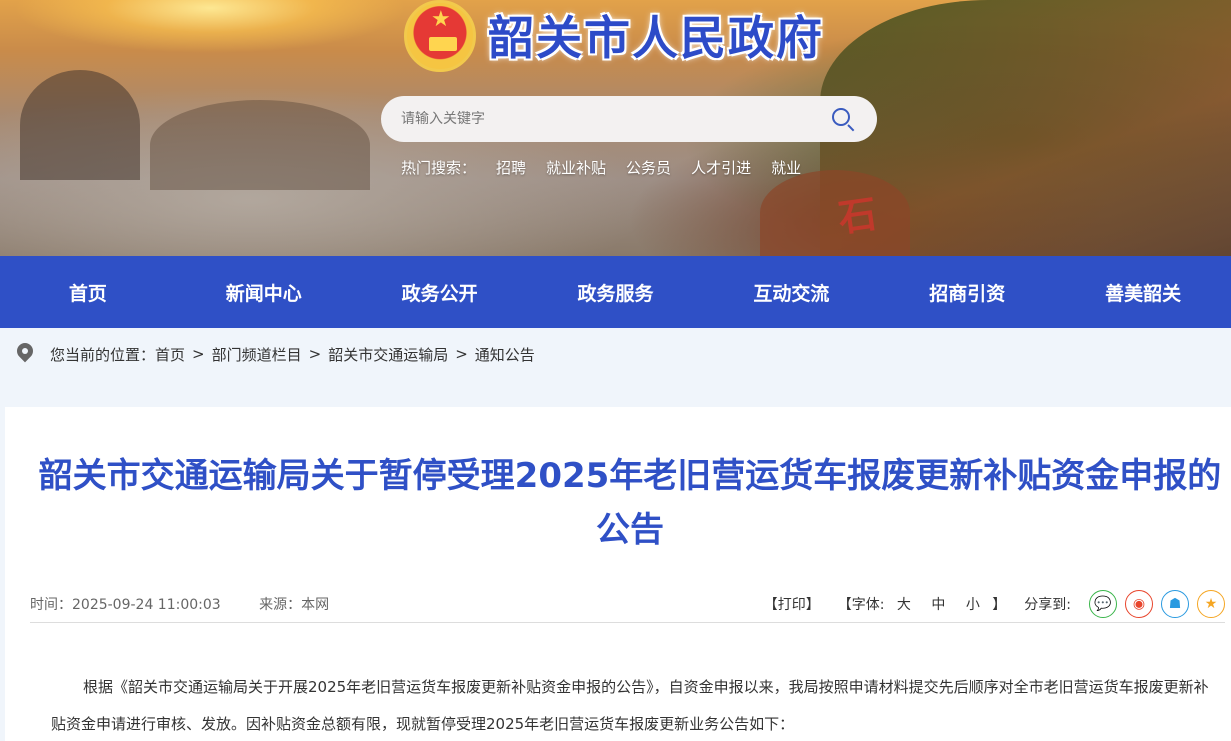  I want to click on print-button: 【打印】, so click(792, 604).